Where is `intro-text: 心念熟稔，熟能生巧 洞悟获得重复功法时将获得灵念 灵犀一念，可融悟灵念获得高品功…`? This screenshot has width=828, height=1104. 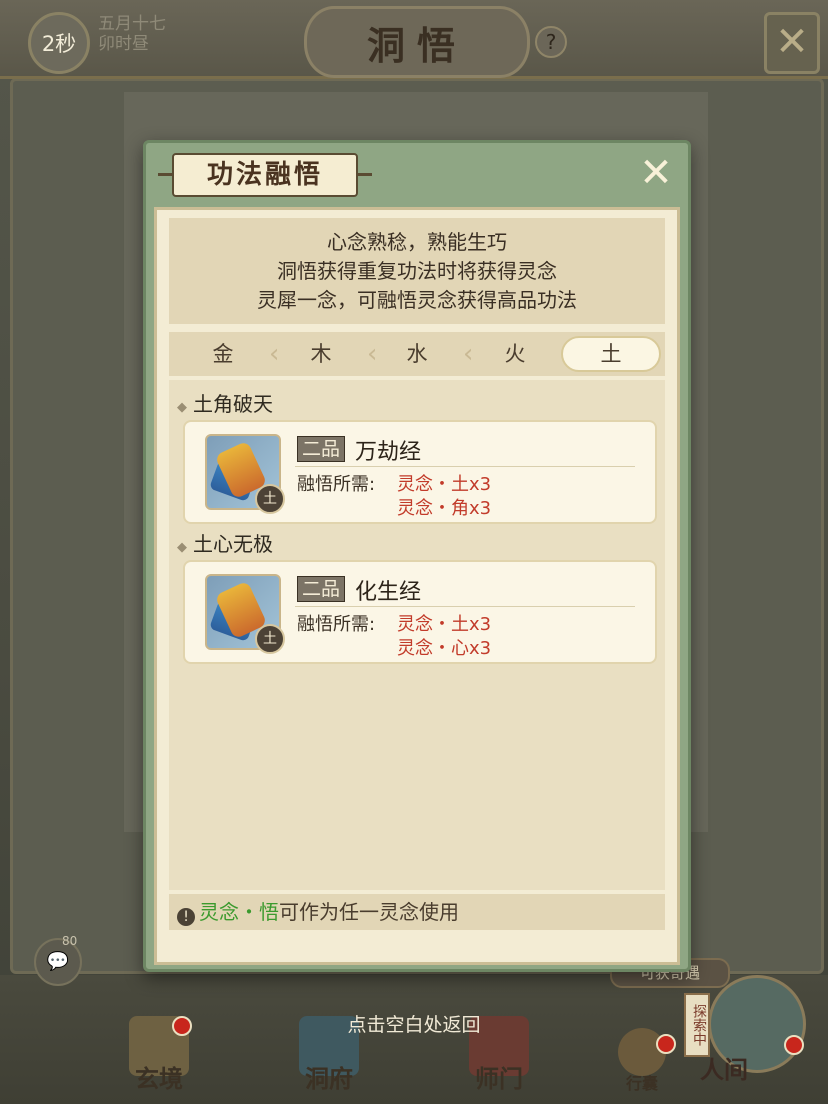 intro-text: 心念熟稔，熟能生巧 洞悟获得重复功法时将获得灵念 灵犀一念，可融悟灵念获得高品功… is located at coordinates (417, 271).